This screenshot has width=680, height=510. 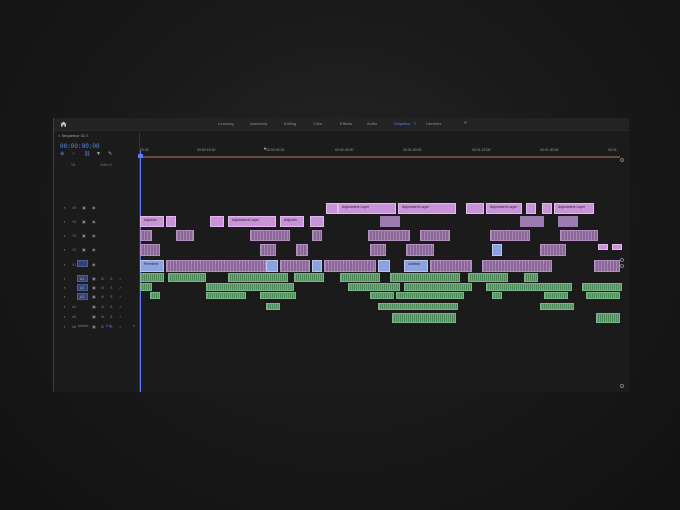 I want to click on playhead-handle, so click(x=140, y=156).